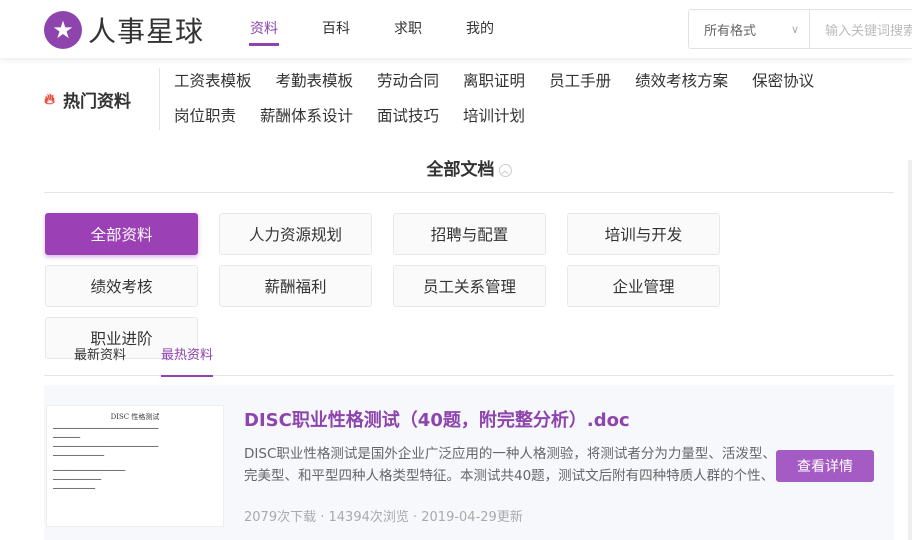  I want to click on category-button: 培训与开发, so click(643, 234).